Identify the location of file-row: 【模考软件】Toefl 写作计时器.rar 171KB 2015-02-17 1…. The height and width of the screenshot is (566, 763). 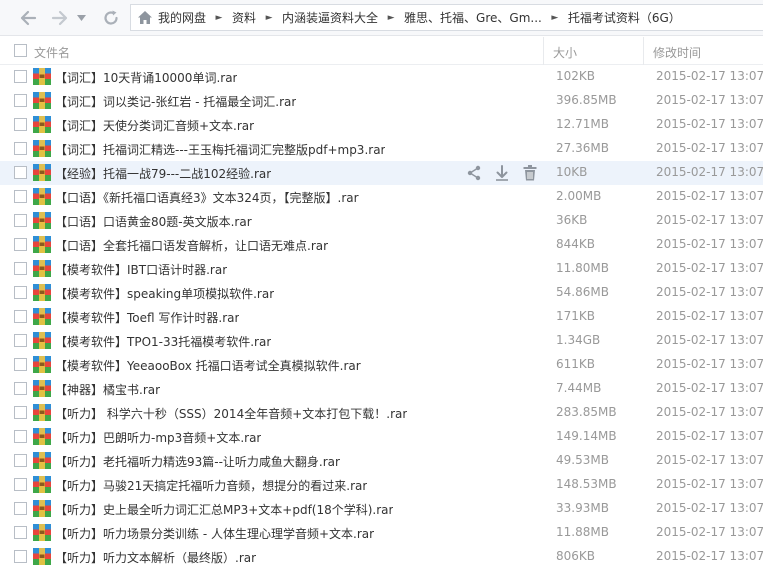
(381, 317).